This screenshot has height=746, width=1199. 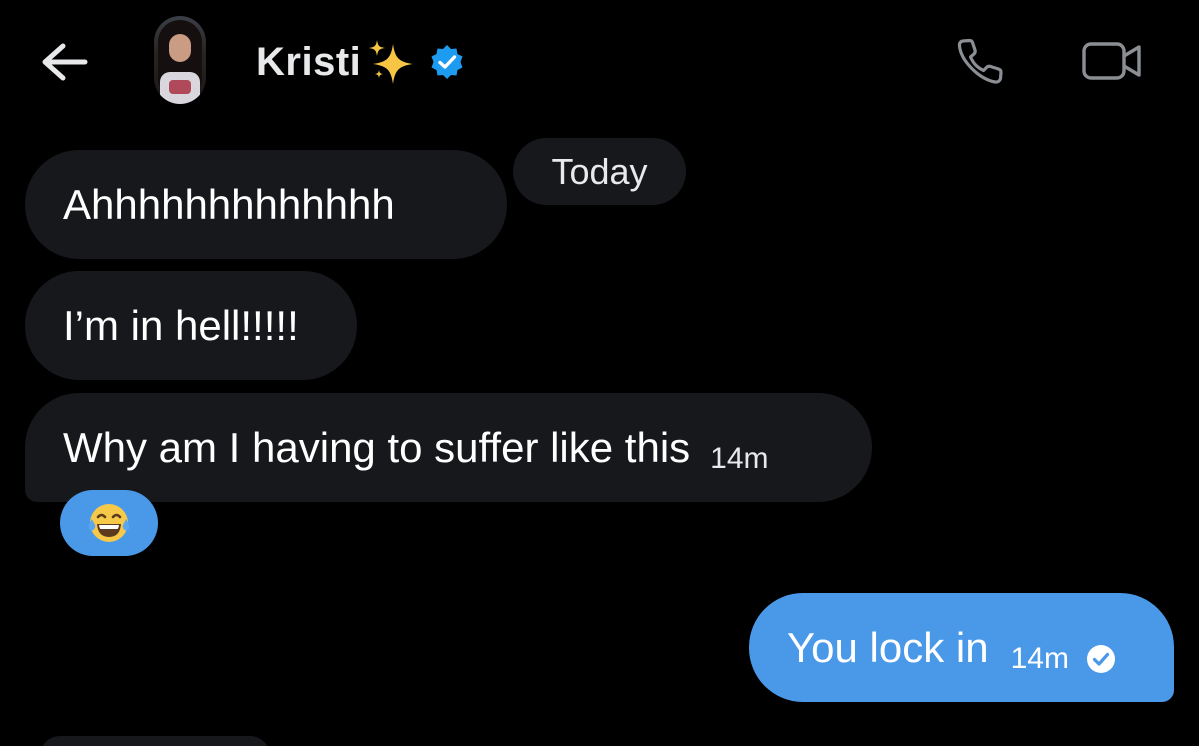 I want to click on phone-icon, so click(x=980, y=61).